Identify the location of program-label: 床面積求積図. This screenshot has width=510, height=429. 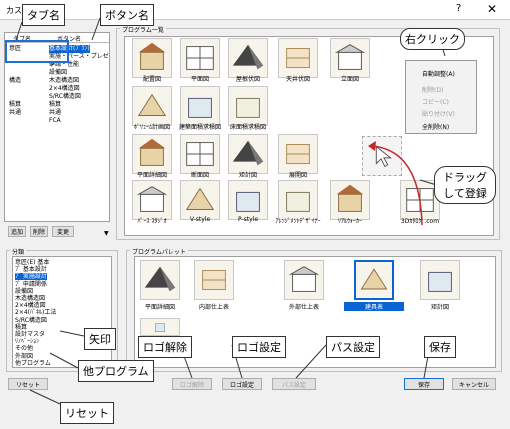
(247, 127).